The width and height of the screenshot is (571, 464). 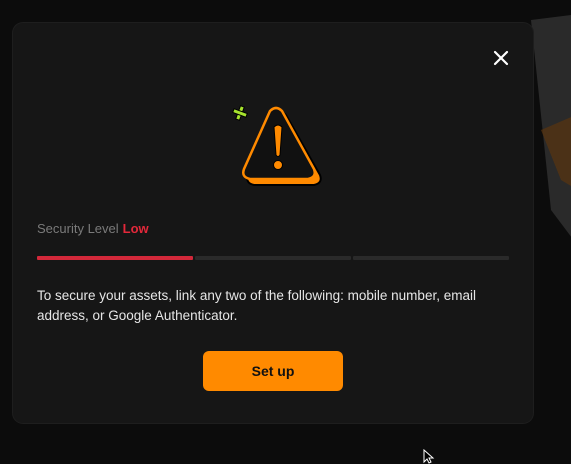 What do you see at coordinates (78, 228) in the screenshot?
I see `security-level-label: Security Level` at bounding box center [78, 228].